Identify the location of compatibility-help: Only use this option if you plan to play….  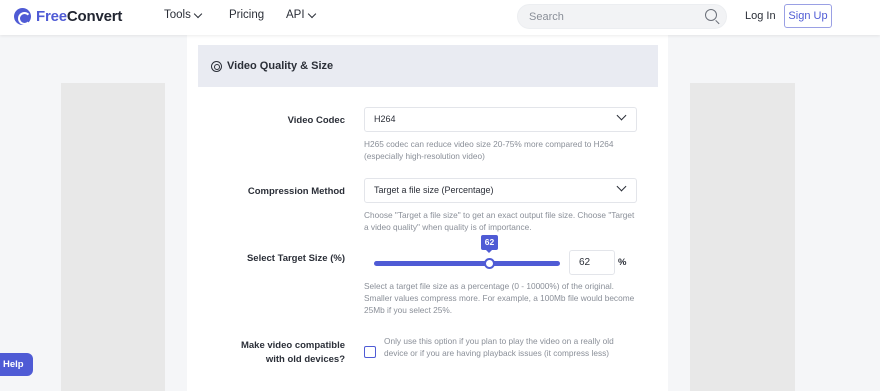
(499, 347).